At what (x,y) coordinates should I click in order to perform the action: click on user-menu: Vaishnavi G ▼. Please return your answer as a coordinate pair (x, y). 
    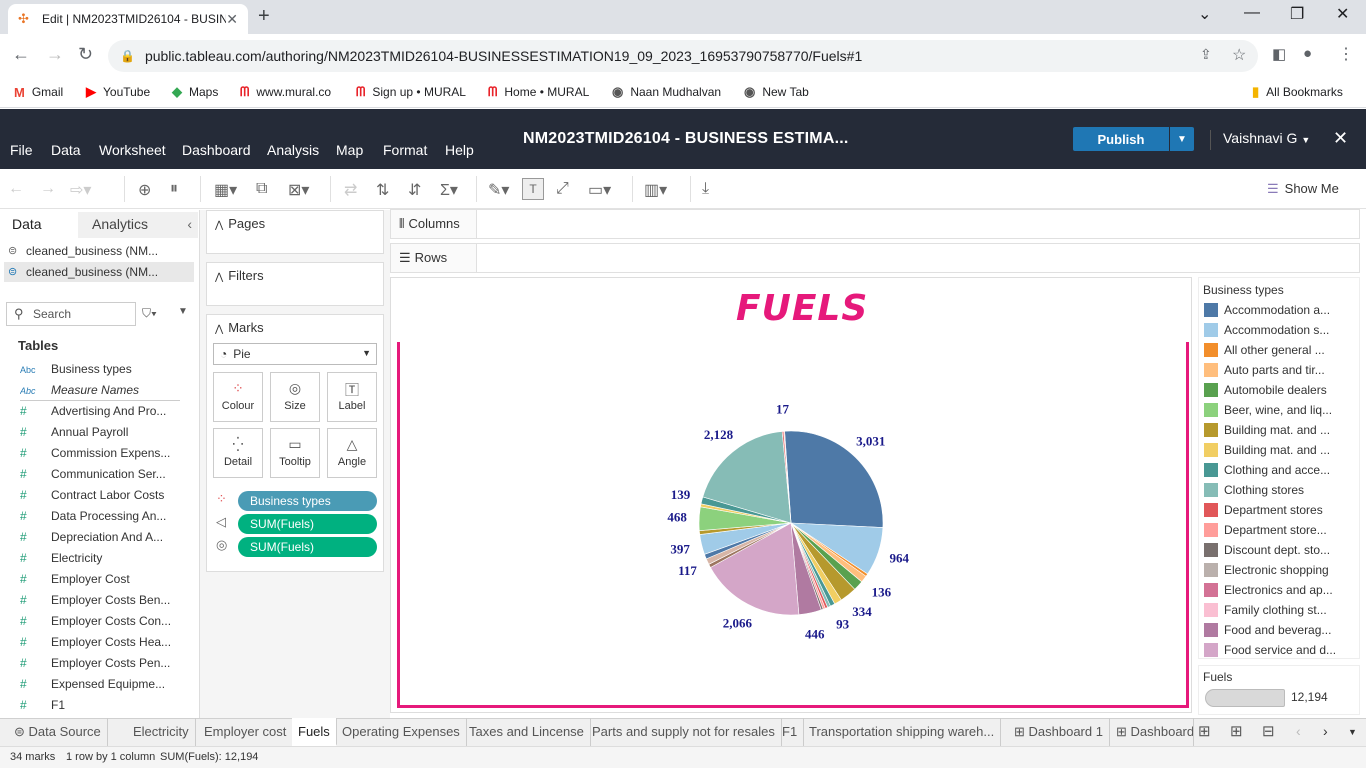
    Looking at the image, I should click on (1260, 140).